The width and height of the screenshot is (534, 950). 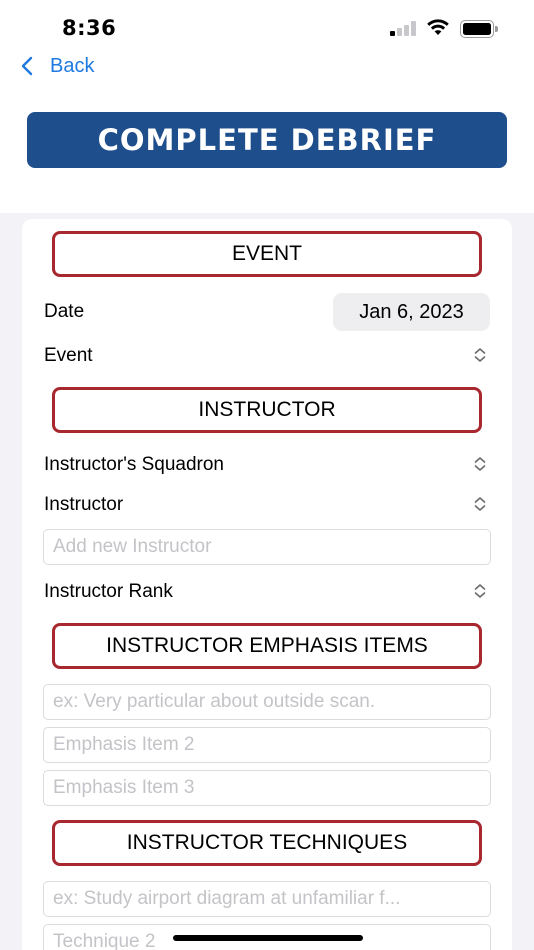 What do you see at coordinates (267, 254) in the screenshot?
I see `section-header-event: EVENT` at bounding box center [267, 254].